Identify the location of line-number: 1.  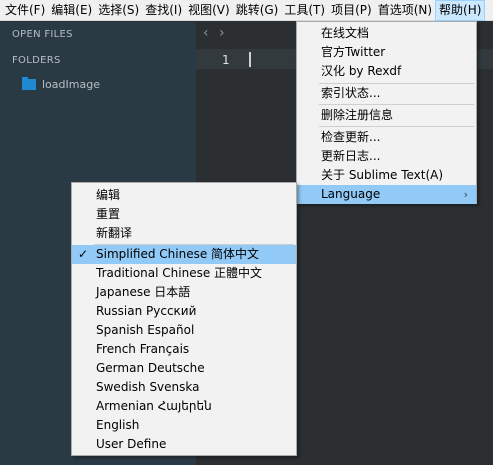
(226, 60).